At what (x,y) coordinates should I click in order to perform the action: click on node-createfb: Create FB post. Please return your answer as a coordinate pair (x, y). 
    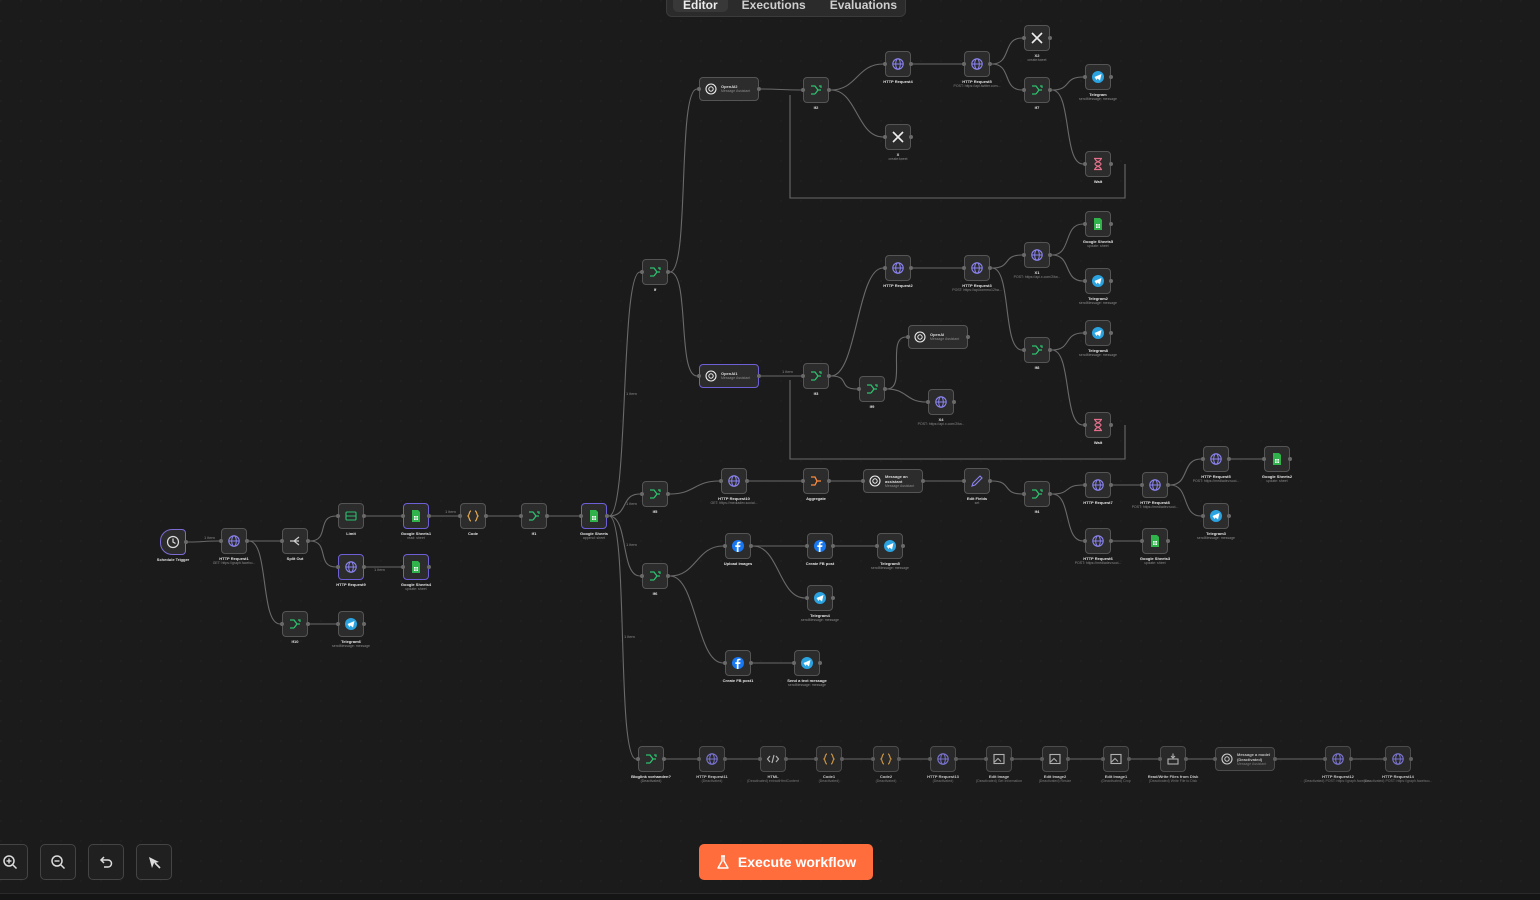
    Looking at the image, I should click on (820, 549).